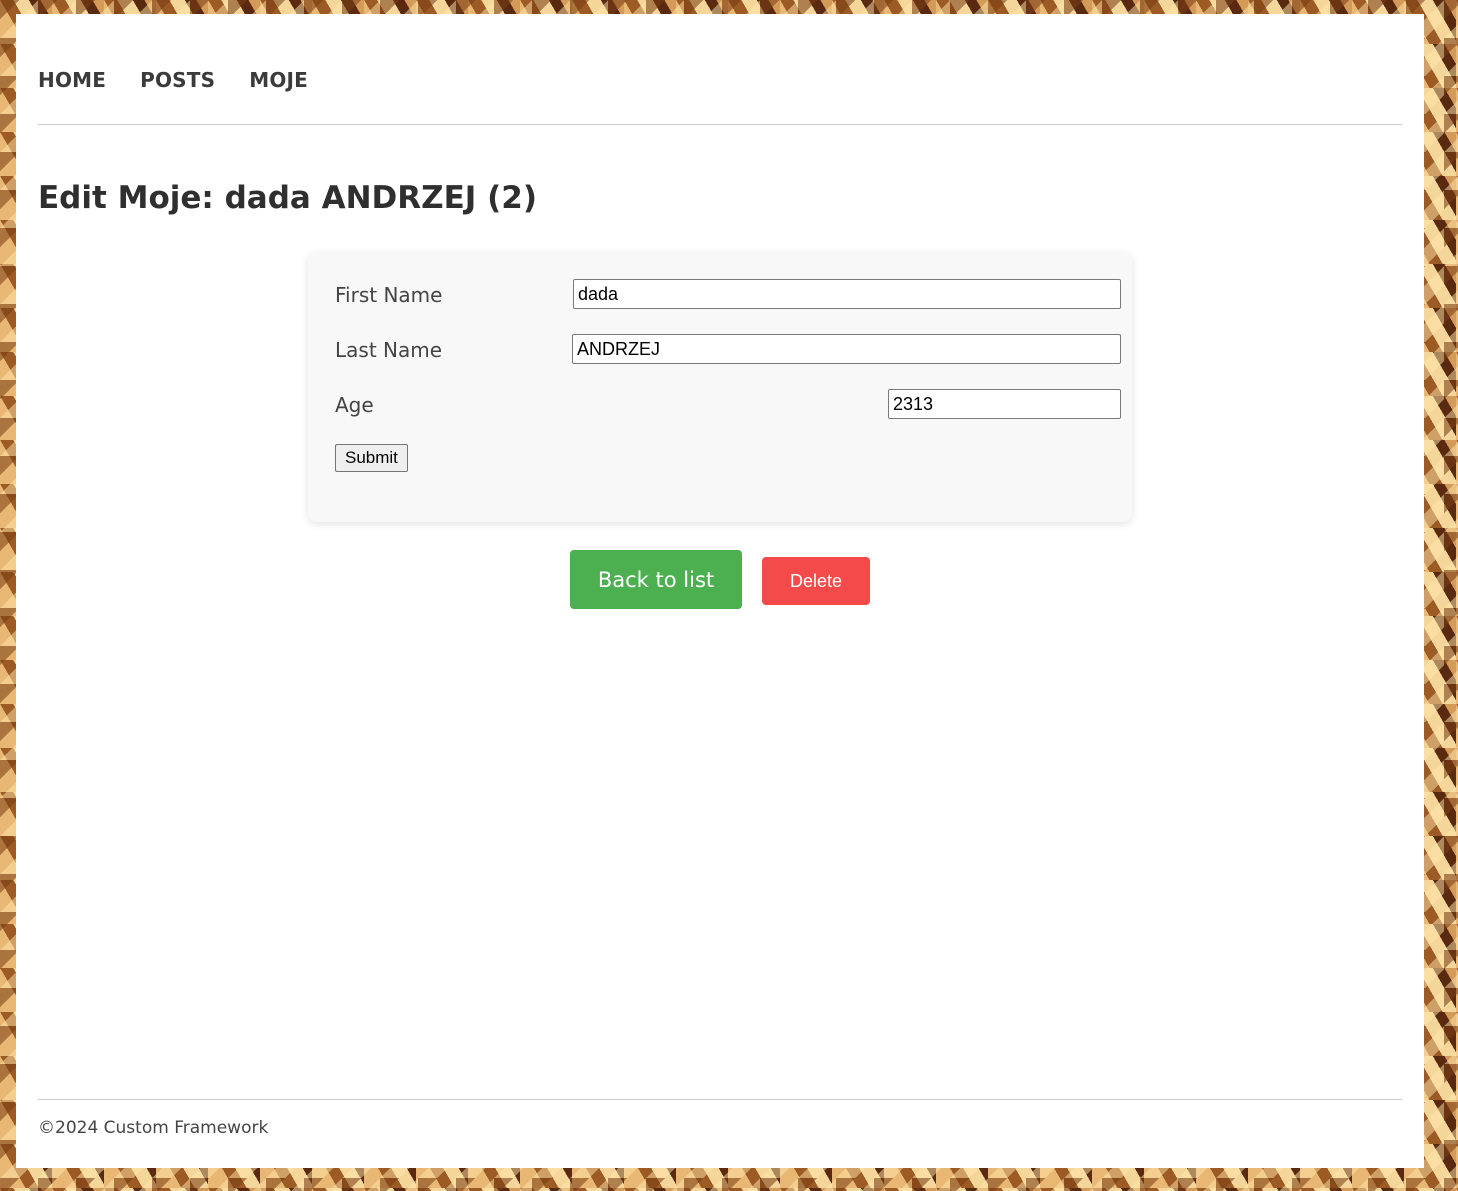  I want to click on nav-home-link: HOME, so click(72, 80).